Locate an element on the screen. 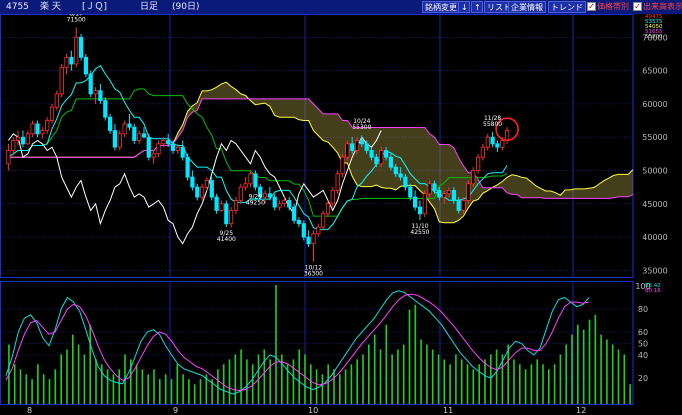  trend-button: トレンド is located at coordinates (567, 7).